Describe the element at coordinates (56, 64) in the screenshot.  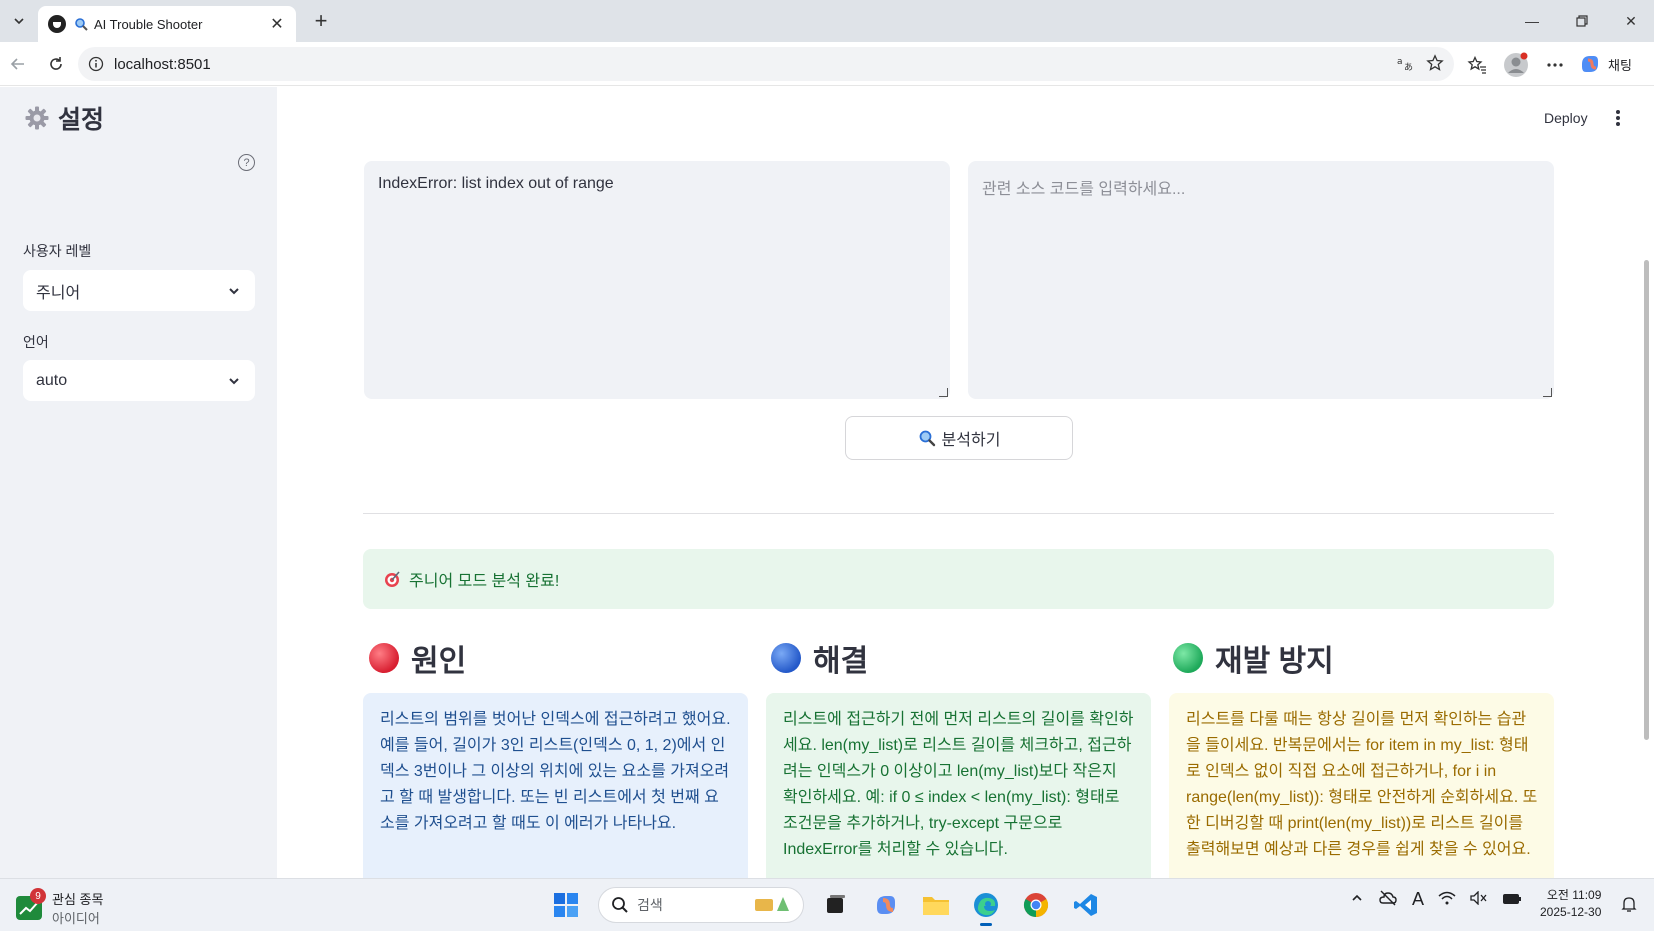
I see `reload-icon` at that location.